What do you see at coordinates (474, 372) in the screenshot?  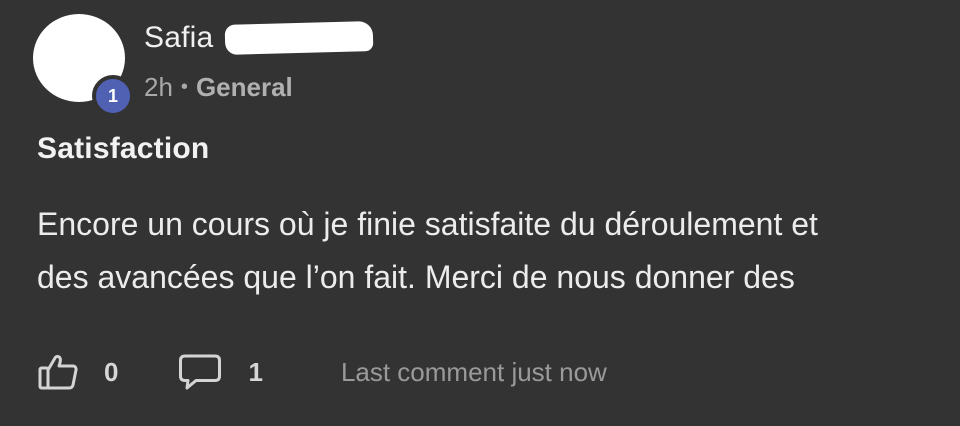 I see `last-comment-status: Last comment just now` at bounding box center [474, 372].